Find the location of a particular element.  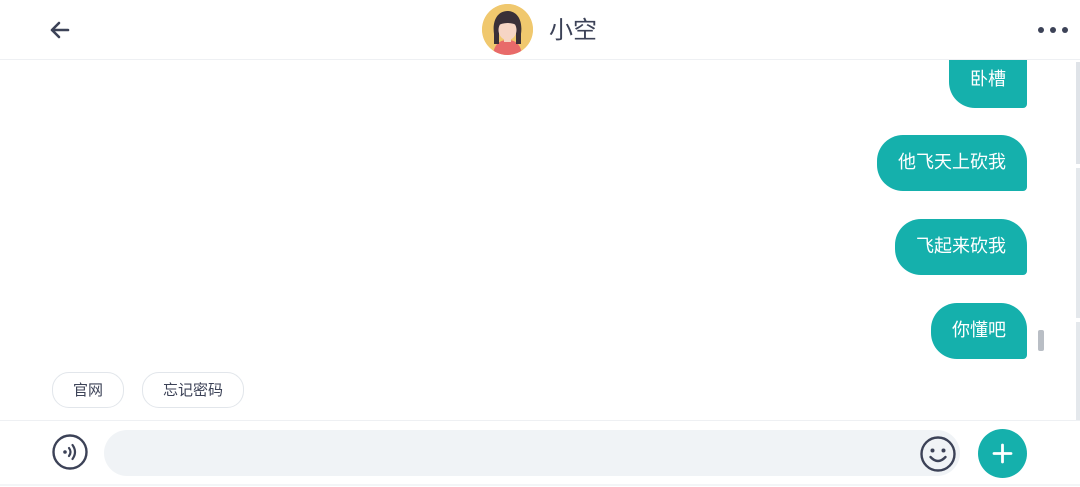

back-button is located at coordinates (60, 30).